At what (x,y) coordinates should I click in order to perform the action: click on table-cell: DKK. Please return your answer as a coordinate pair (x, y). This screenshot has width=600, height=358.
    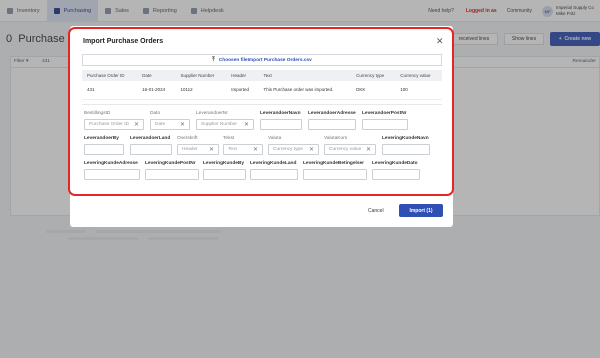
    Looking at the image, I should click on (373, 90).